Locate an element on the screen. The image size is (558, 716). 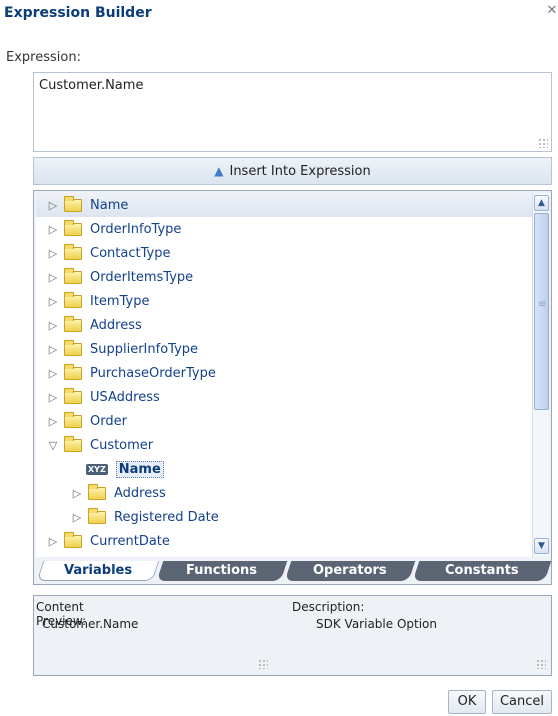
description-label: Description: is located at coordinates (328, 607).